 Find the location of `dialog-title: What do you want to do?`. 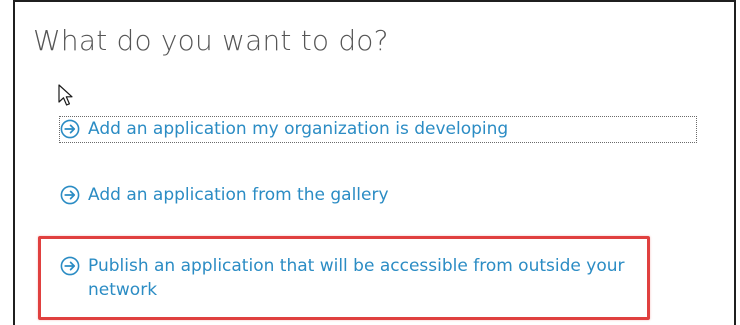

dialog-title: What do you want to do? is located at coordinates (211, 40).